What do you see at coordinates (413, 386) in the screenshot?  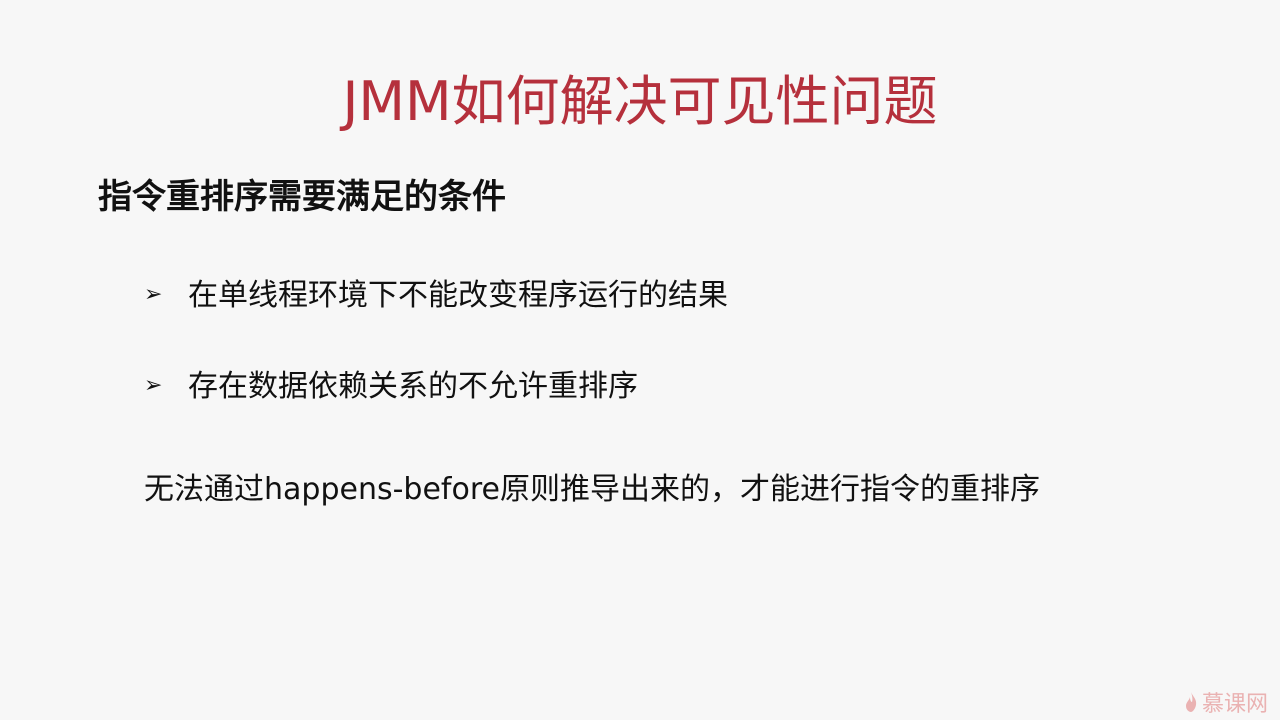 I see `bullet-text: 存在数据依赖关系的不允许重排序` at bounding box center [413, 386].